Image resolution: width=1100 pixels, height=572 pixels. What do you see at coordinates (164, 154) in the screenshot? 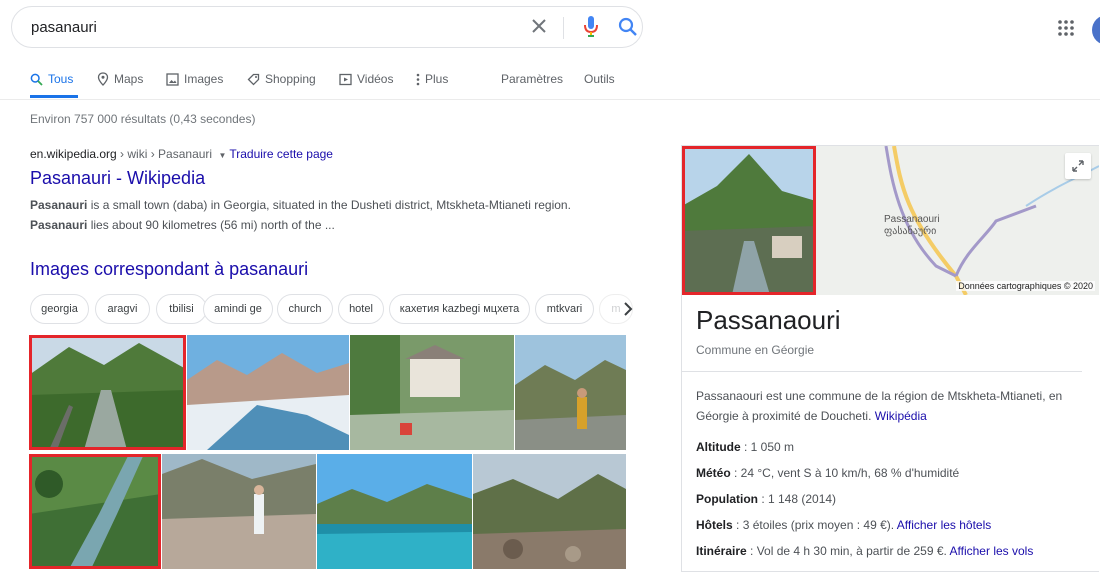
I see `result-path: › wiki › Pasanauri` at bounding box center [164, 154].